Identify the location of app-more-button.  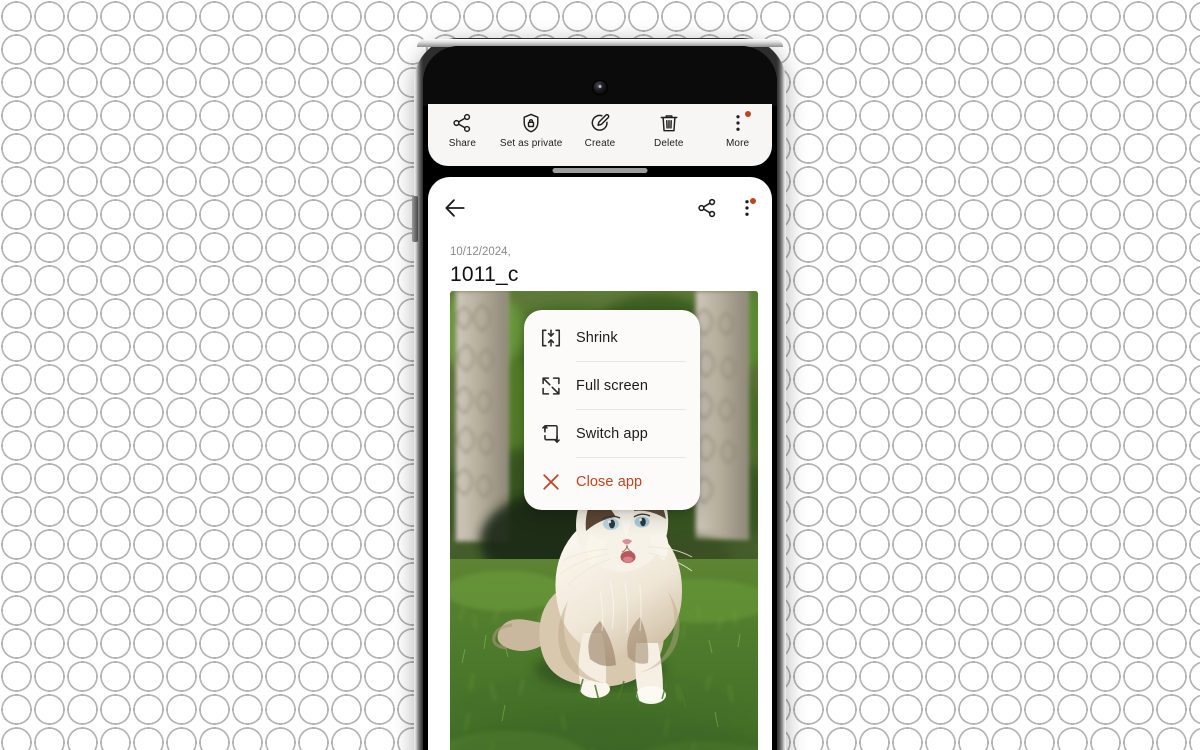
(747, 208).